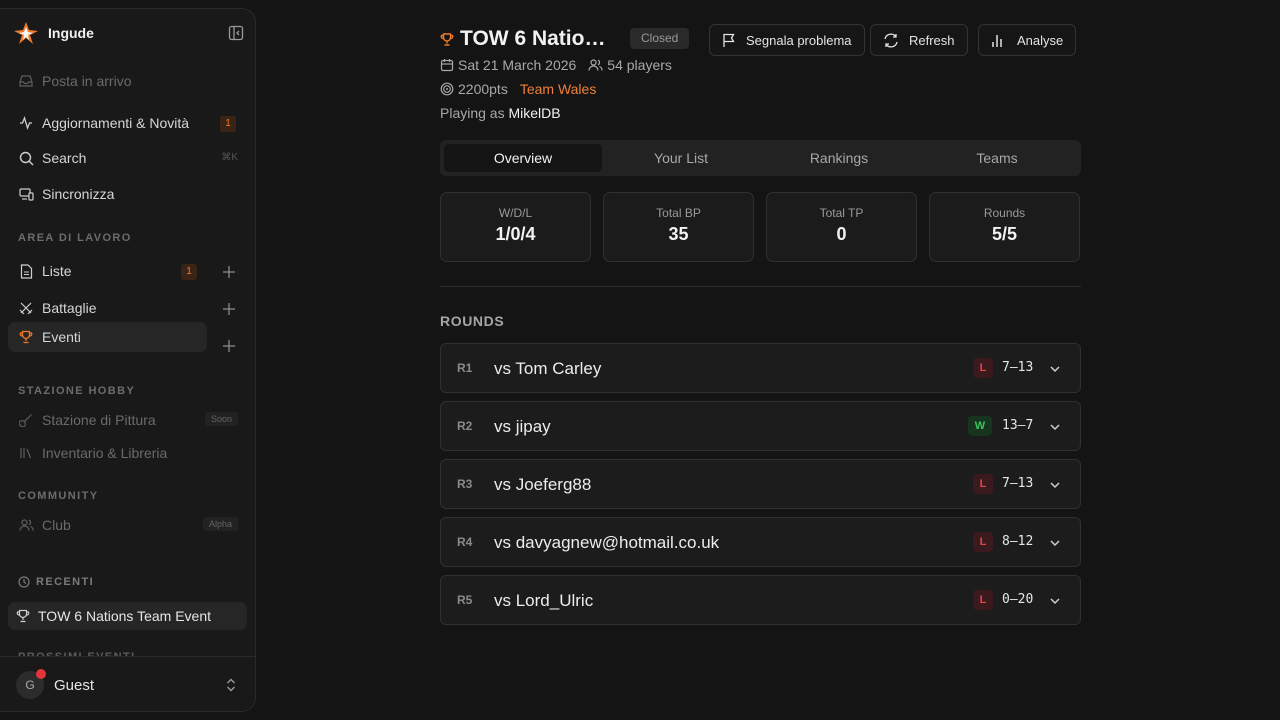 The image size is (1280, 720). What do you see at coordinates (465, 542) in the screenshot?
I see `round-number: R4` at bounding box center [465, 542].